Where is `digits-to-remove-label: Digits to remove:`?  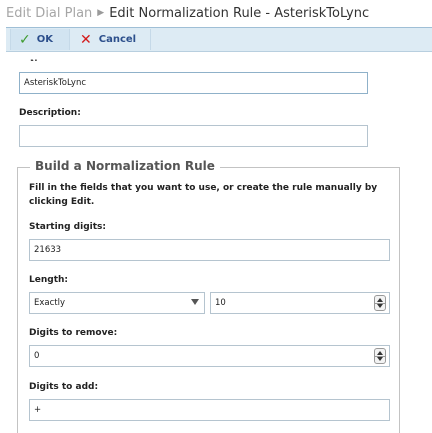 digits-to-remove-label: Digits to remove: is located at coordinates (73, 333).